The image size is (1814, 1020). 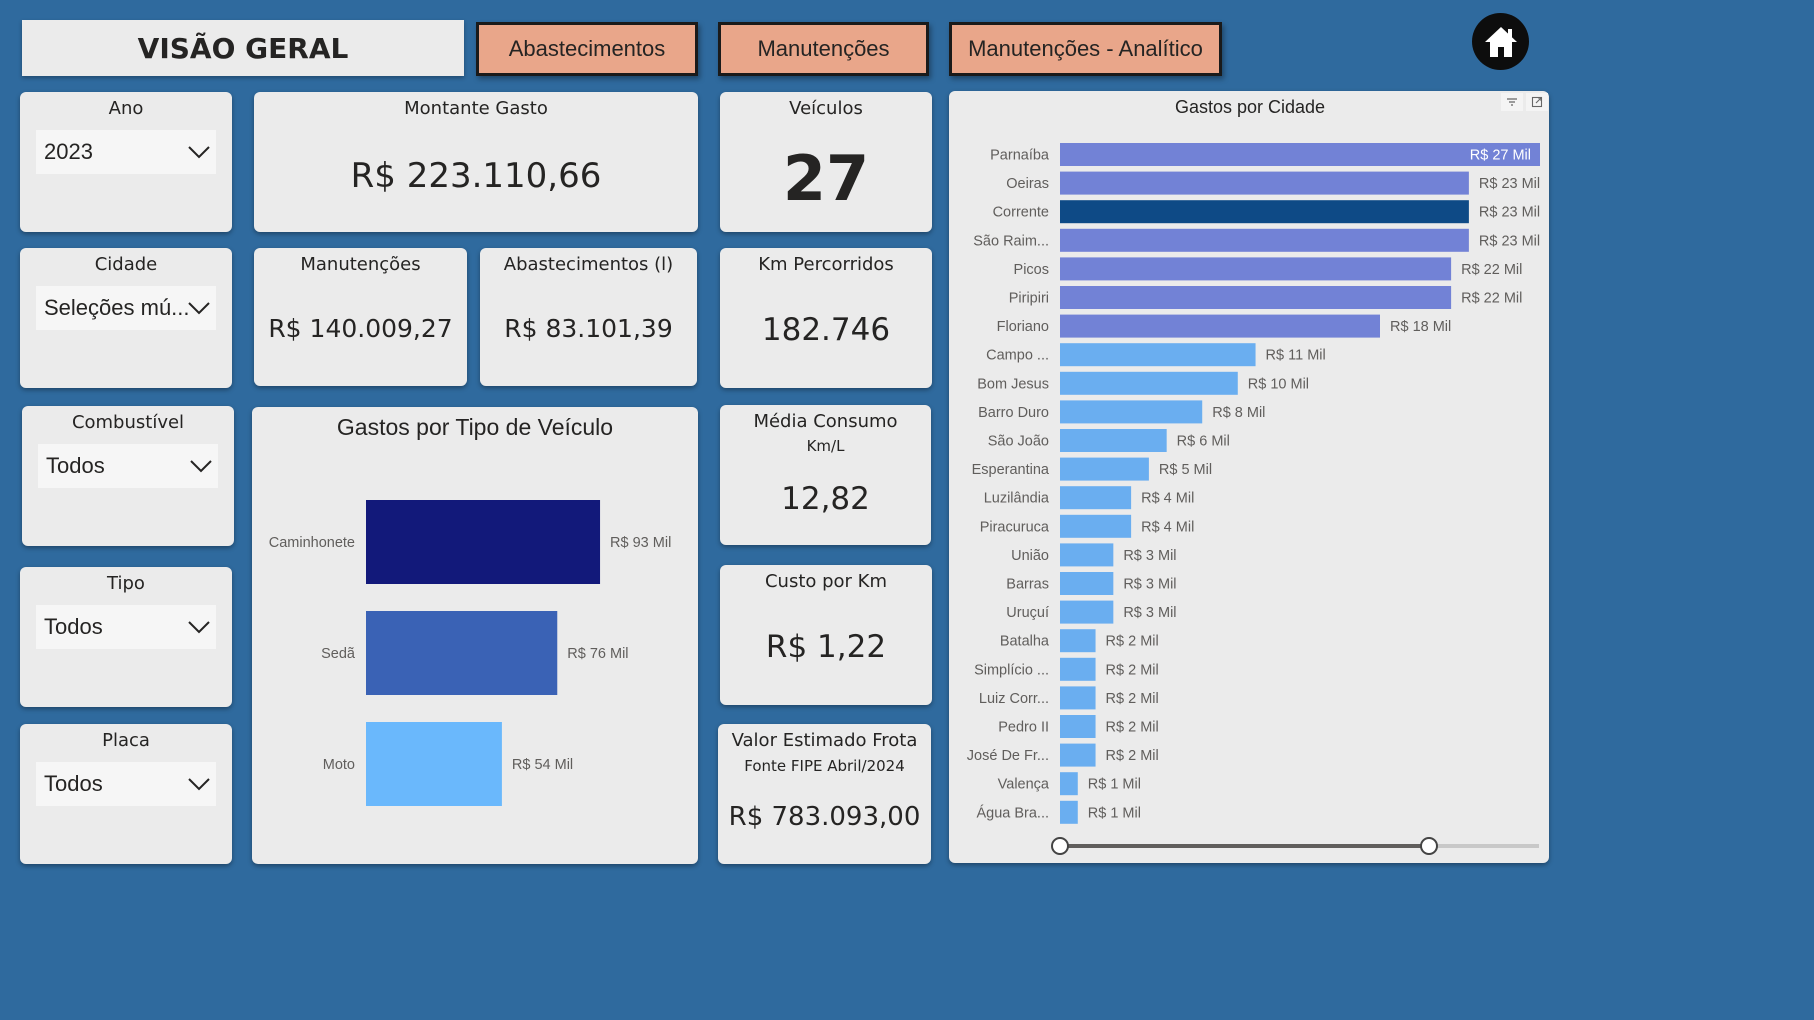 What do you see at coordinates (1537, 102) in the screenshot?
I see `focus-mode-icon` at bounding box center [1537, 102].